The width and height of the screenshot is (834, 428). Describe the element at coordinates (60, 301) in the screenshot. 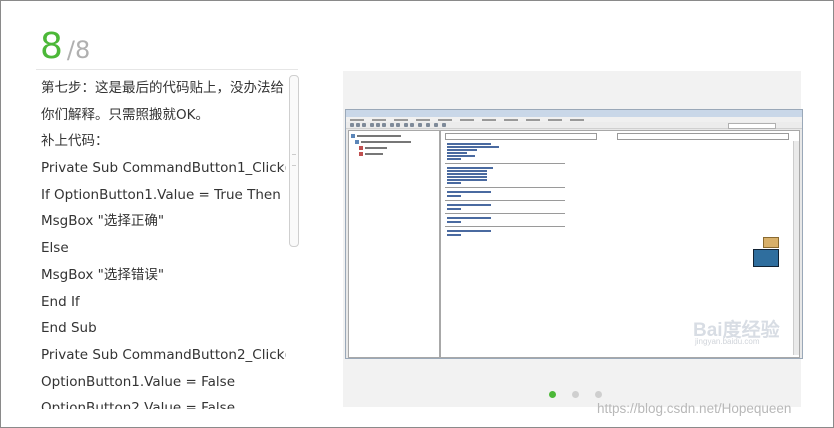

I see `text-line: End If` at that location.